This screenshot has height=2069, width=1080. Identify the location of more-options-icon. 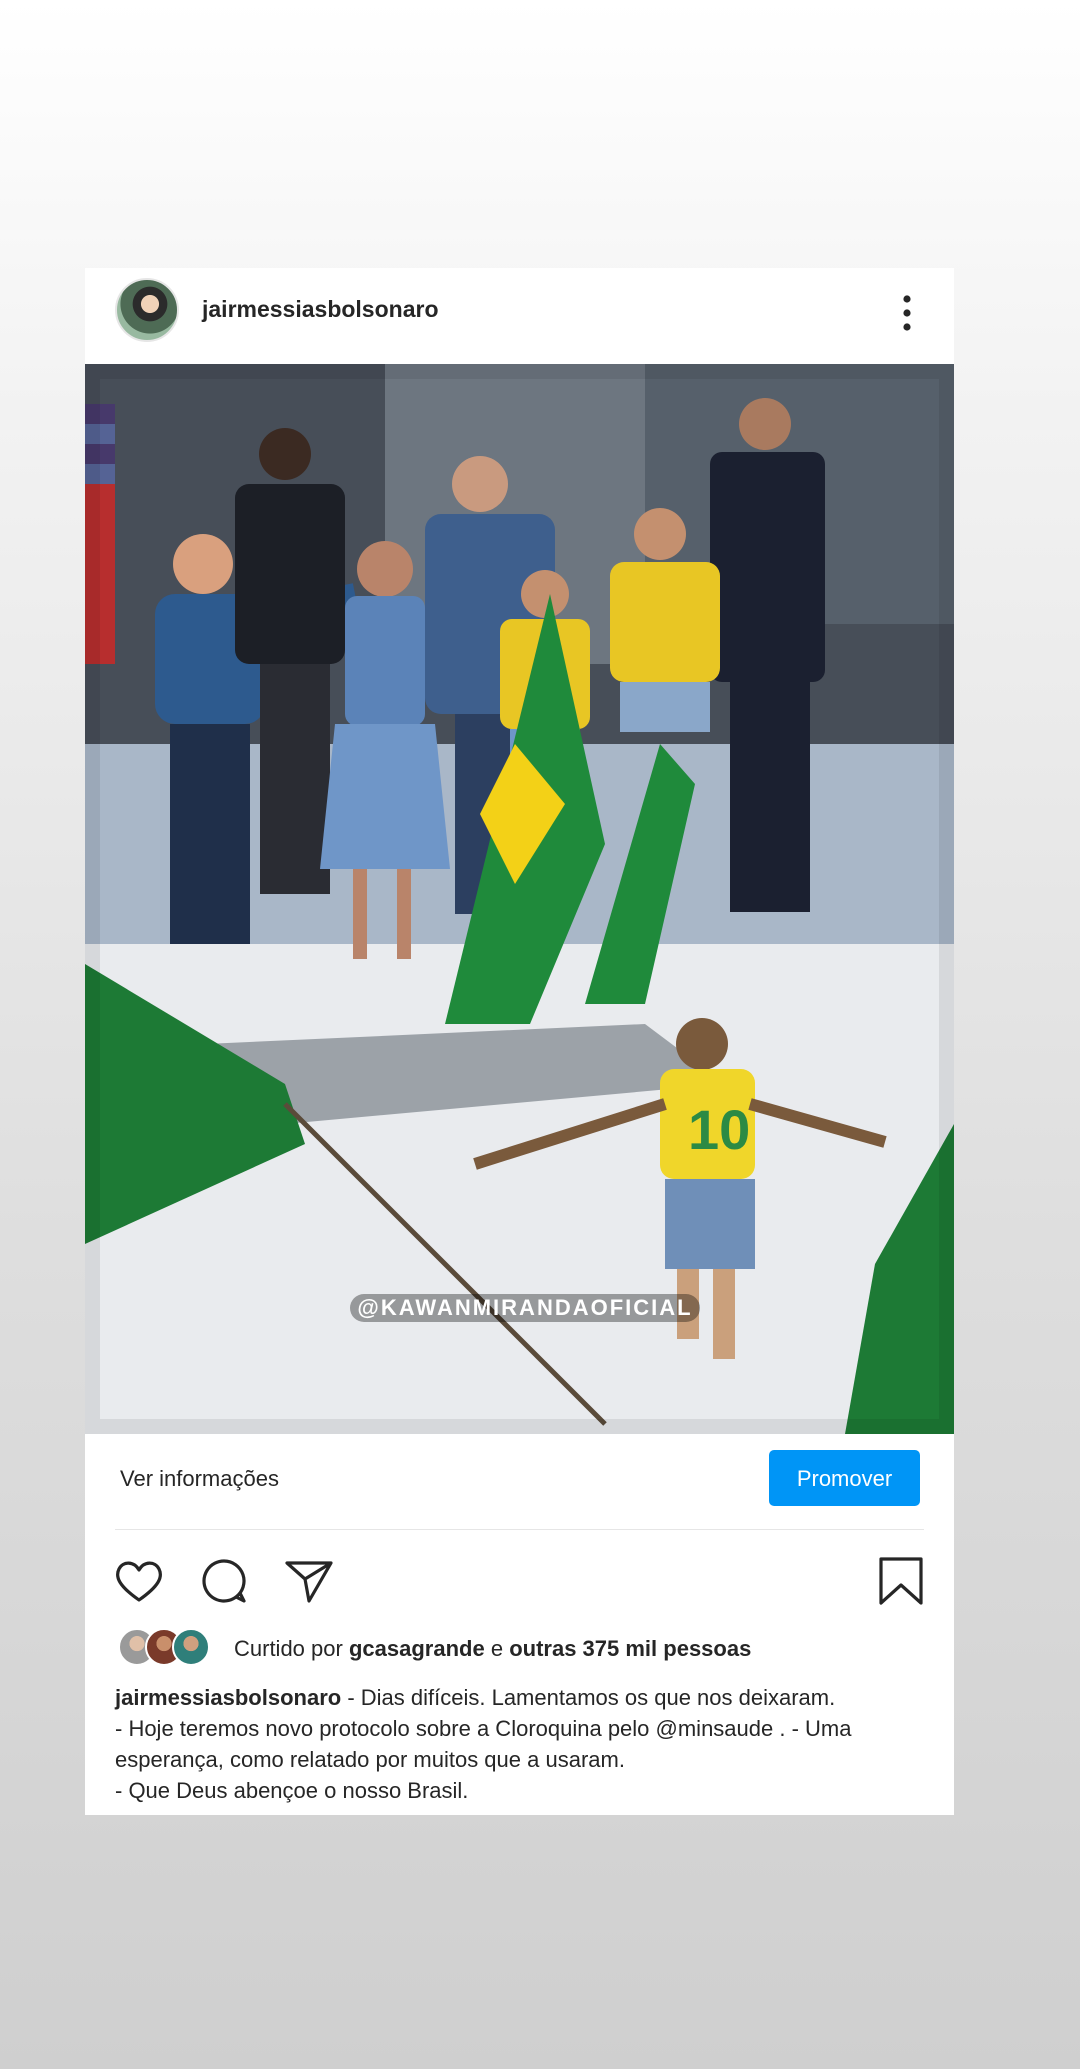
(907, 313).